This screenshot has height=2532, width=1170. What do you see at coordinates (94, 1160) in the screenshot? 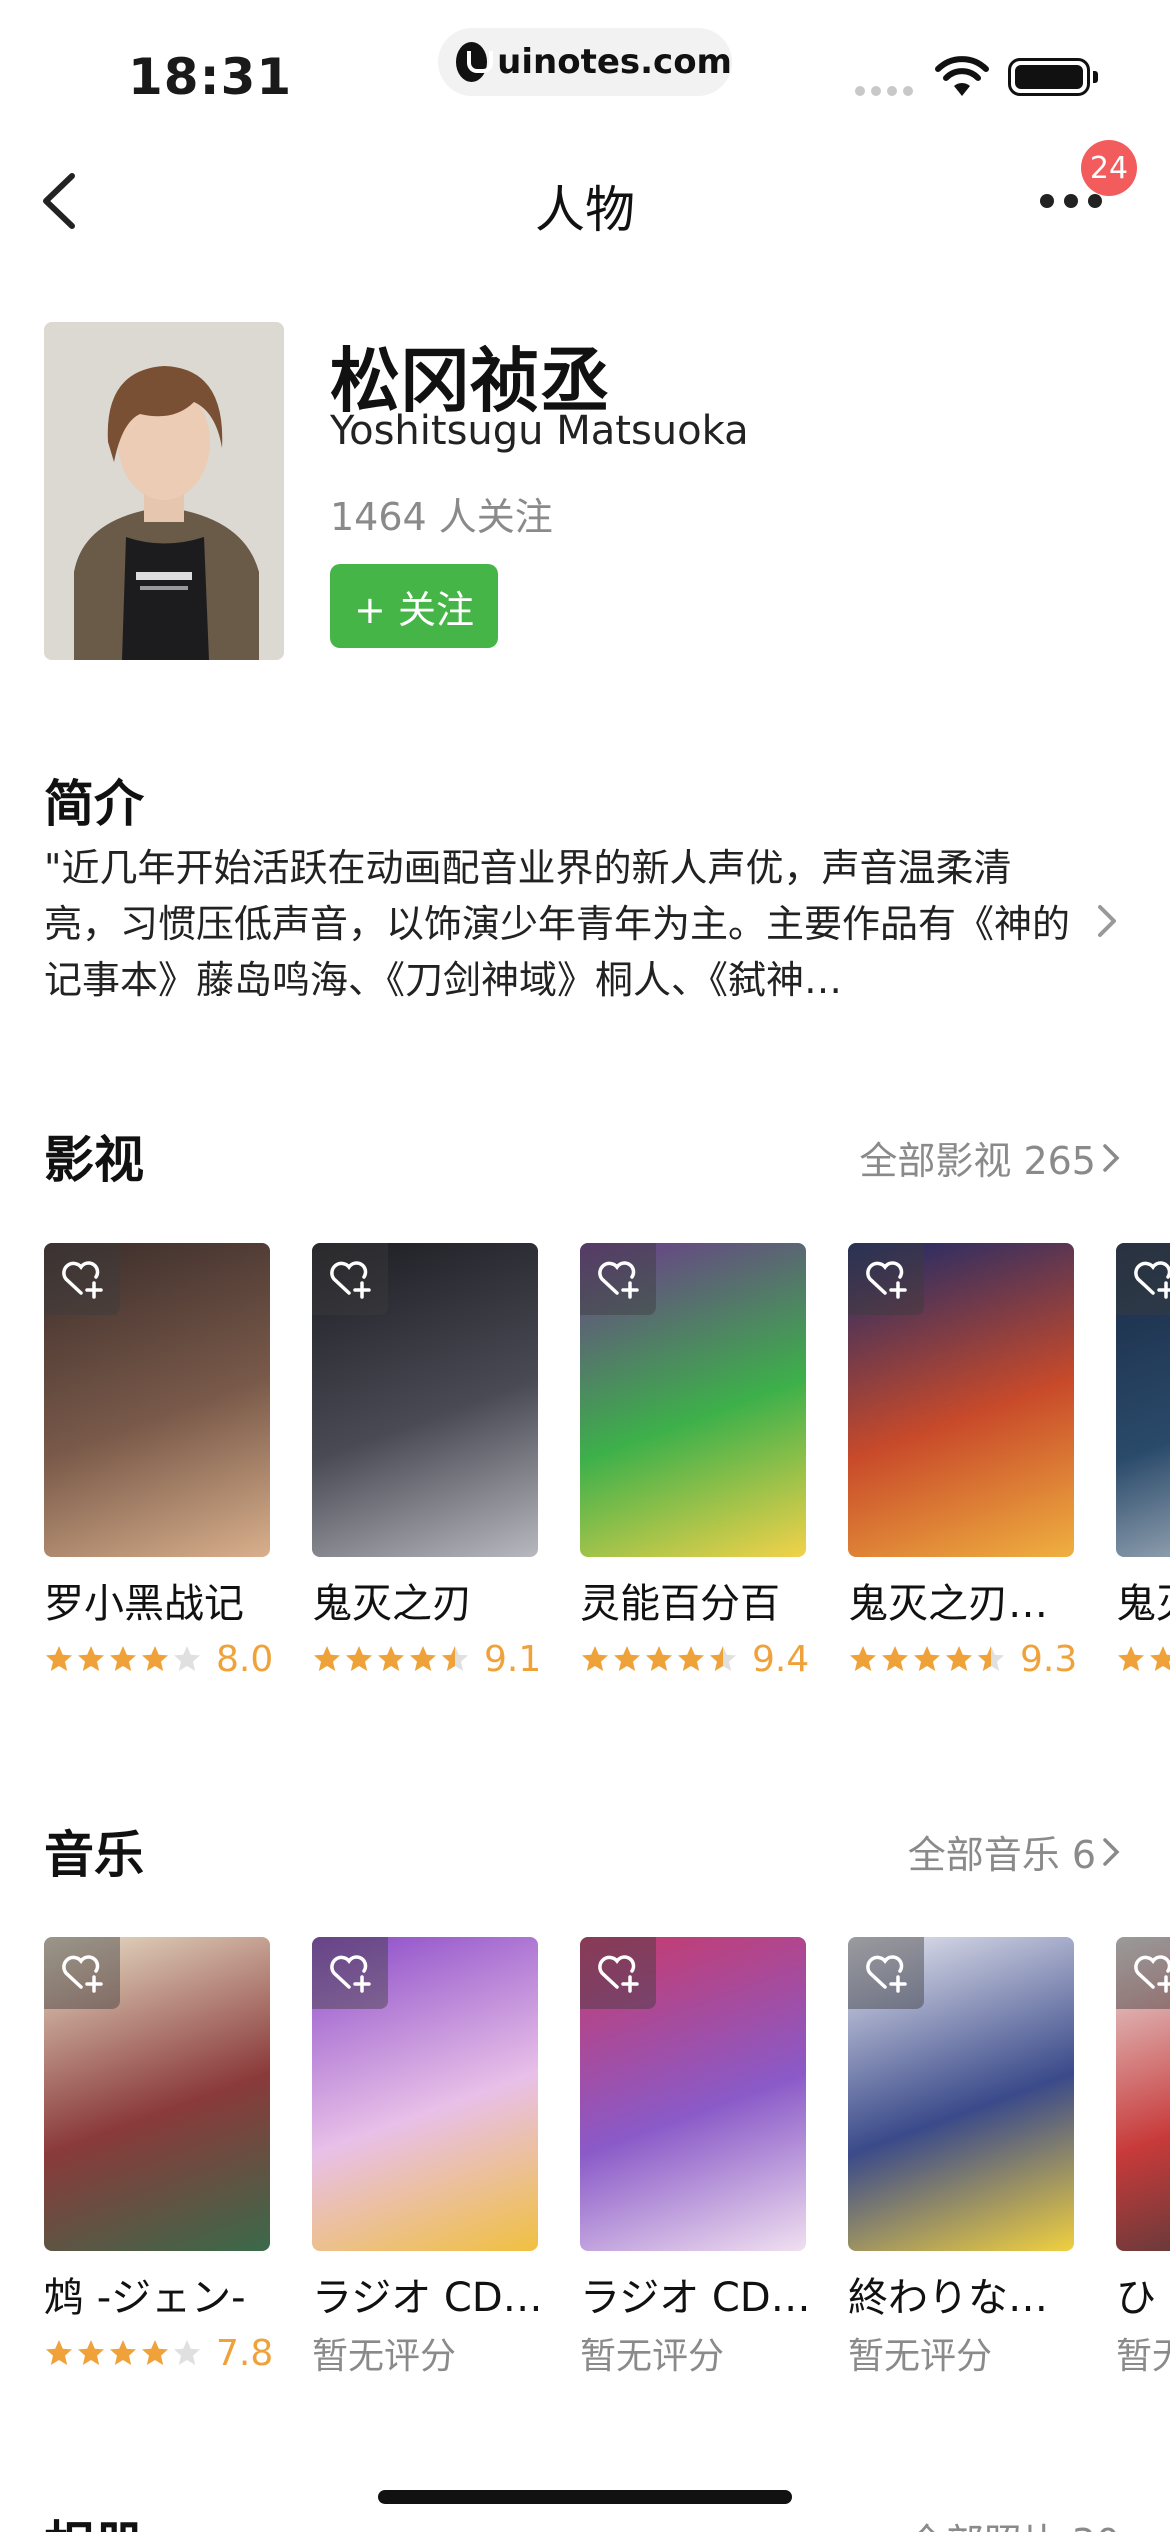
I see `films-section-title: 影视` at bounding box center [94, 1160].